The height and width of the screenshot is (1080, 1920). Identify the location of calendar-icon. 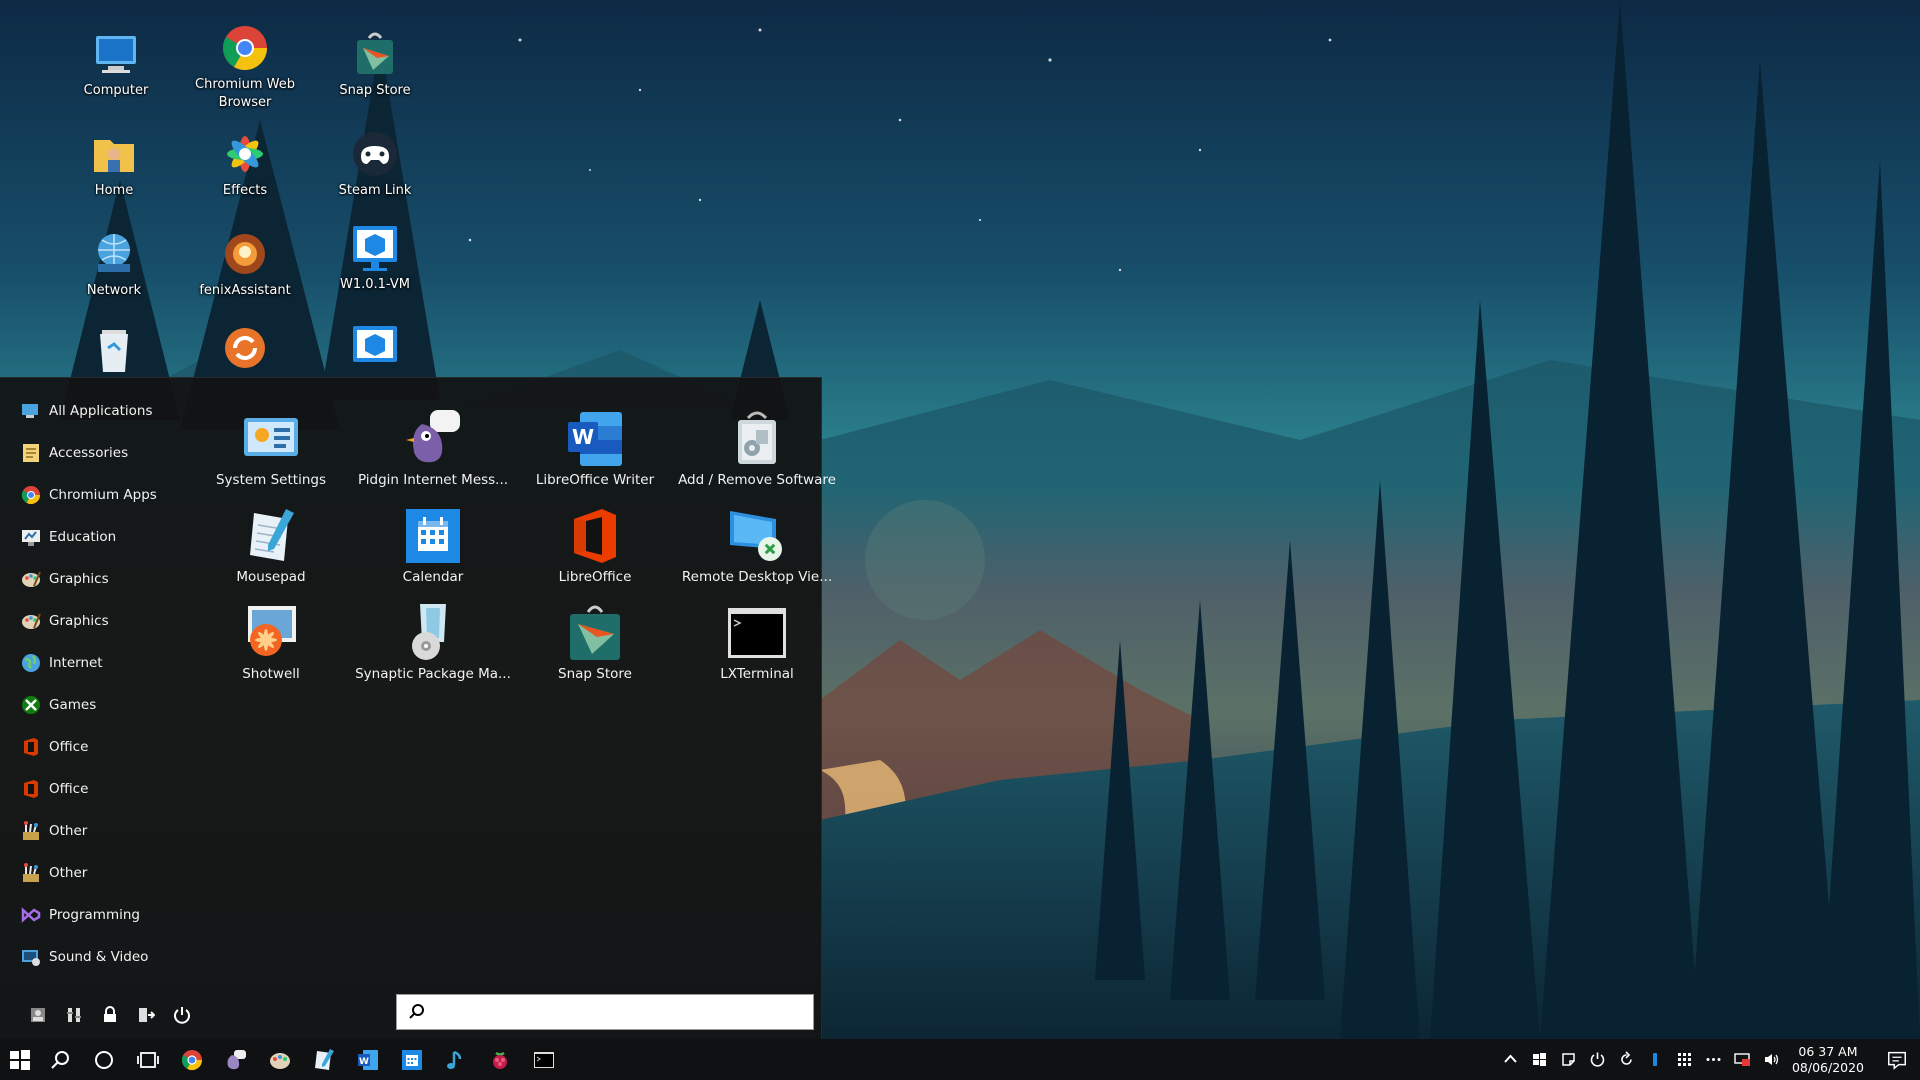
(433, 536).